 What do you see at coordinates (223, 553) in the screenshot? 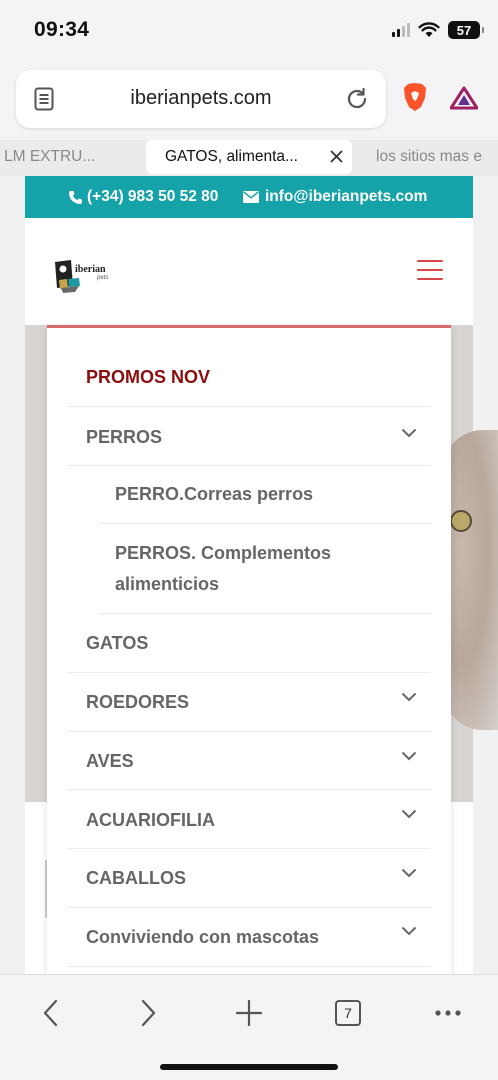
I see `menu-item-label-line1: PERROS. Complementos` at bounding box center [223, 553].